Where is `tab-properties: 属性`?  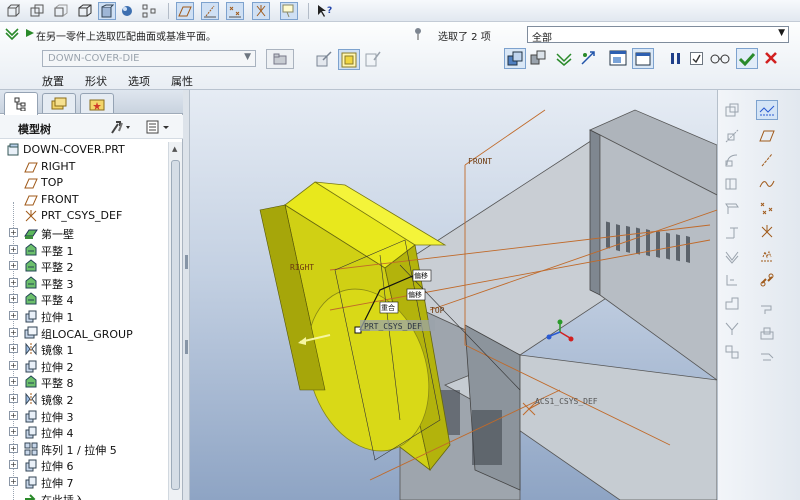 tab-properties: 属性 is located at coordinates (182, 81).